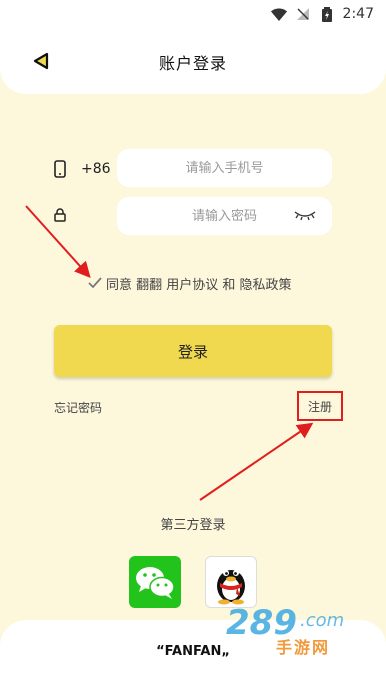 This screenshot has width=386, height=686. What do you see at coordinates (192, 63) in the screenshot?
I see `page-title: 账户登录` at bounding box center [192, 63].